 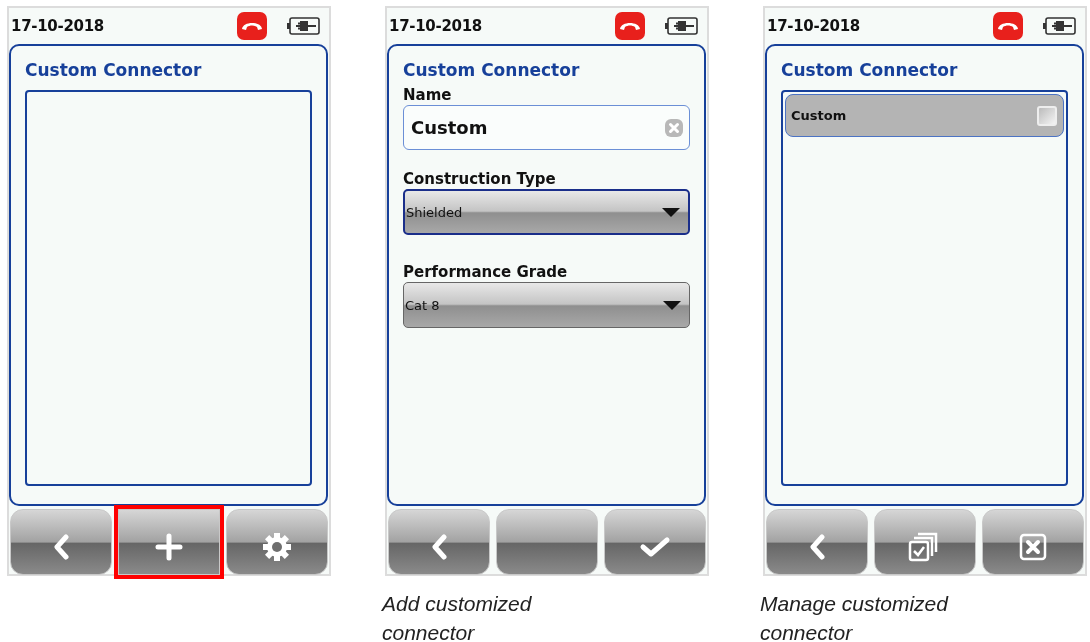 I want to click on list-item: Custom, so click(x=924, y=115).